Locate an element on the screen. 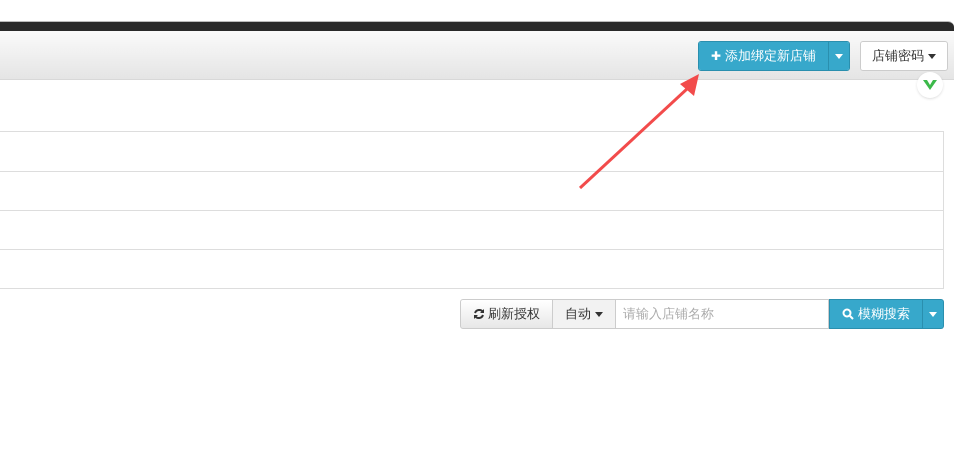 The image size is (954, 459). store-name-search-field: 请输入店铺名称 is located at coordinates (722, 314).